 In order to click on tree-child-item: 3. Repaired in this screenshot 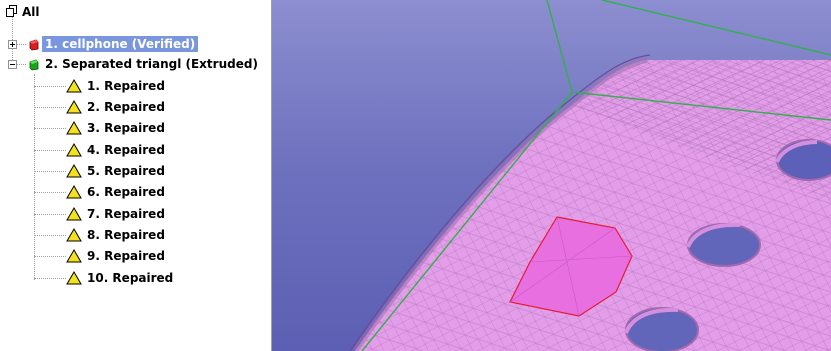, I will do `click(135, 128)`.